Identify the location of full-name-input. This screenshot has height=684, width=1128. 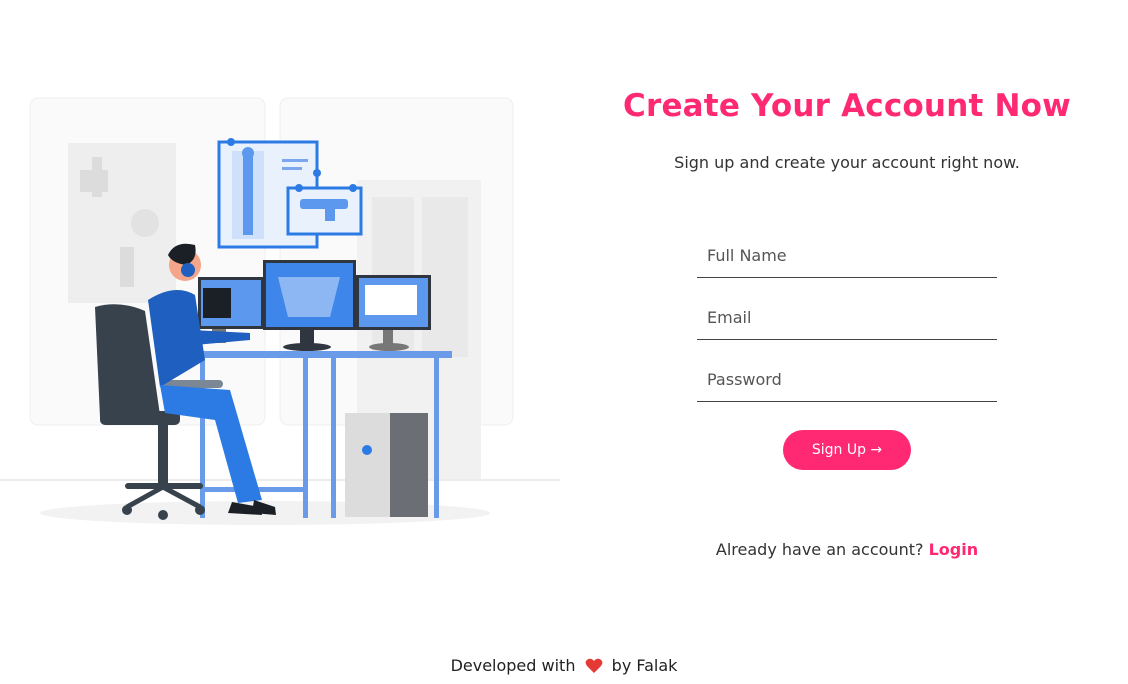
(847, 256).